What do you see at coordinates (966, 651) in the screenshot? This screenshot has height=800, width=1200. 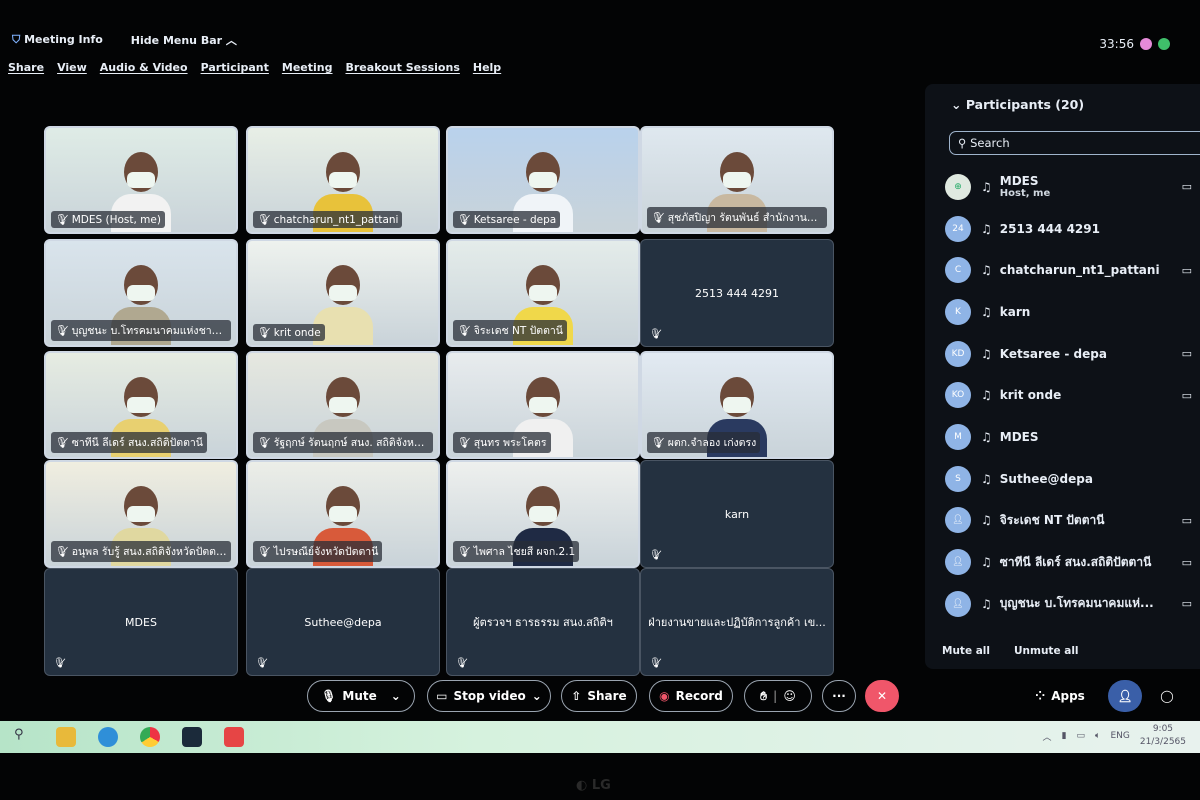 I see `mute-all-button: Mute all` at bounding box center [966, 651].